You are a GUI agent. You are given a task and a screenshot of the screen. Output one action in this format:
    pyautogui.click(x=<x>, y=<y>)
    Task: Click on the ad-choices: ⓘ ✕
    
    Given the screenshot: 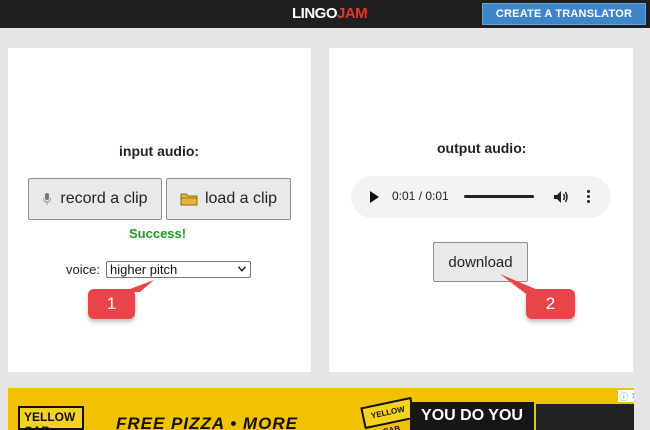 What is the action you would take?
    pyautogui.click(x=626, y=396)
    